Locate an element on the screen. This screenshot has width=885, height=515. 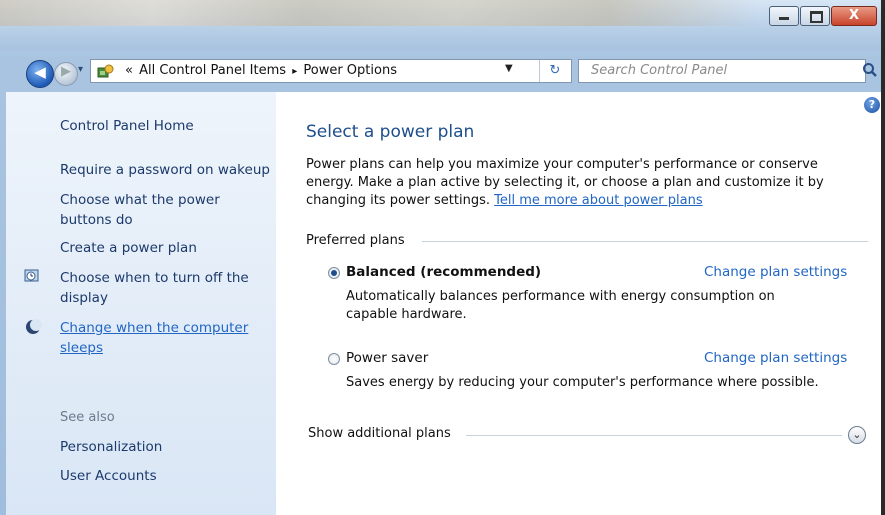
sidebar-item-control-panel-home: Control Panel Home is located at coordinates (127, 126).